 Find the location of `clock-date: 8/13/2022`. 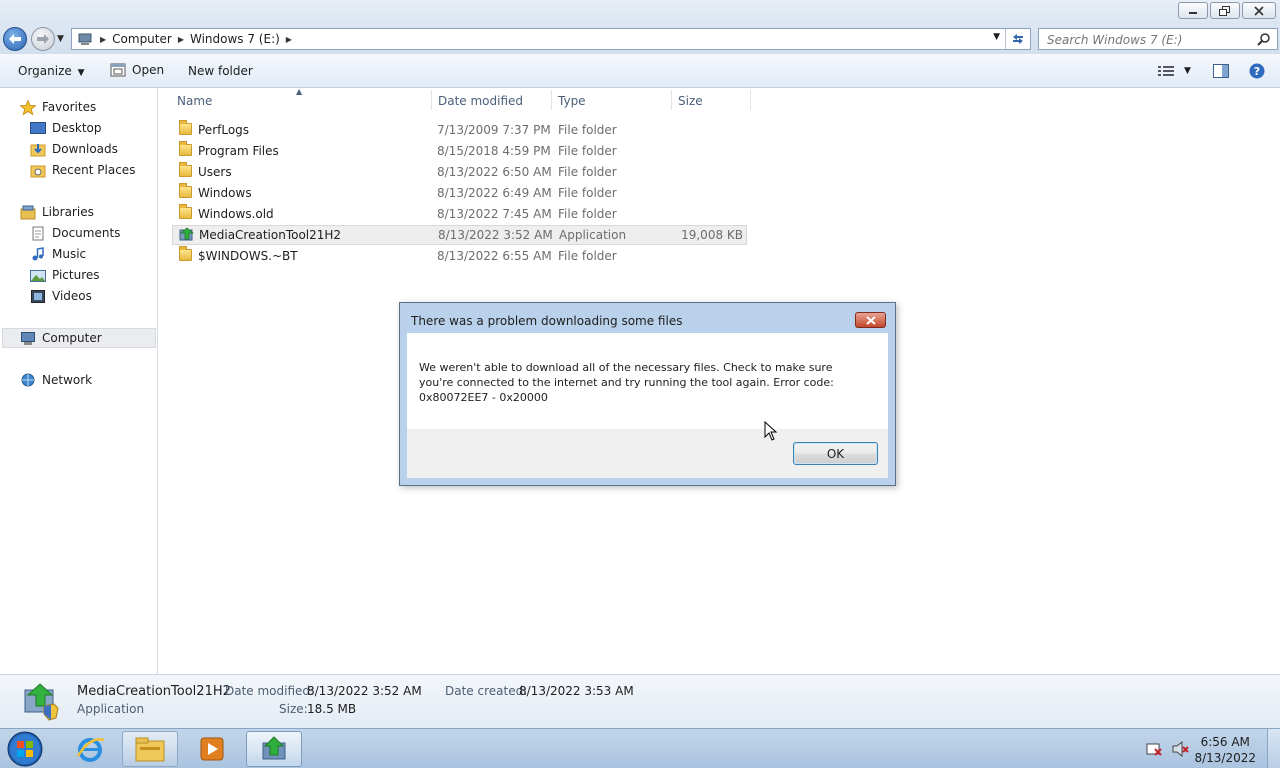

clock-date: 8/13/2022 is located at coordinates (1225, 758).